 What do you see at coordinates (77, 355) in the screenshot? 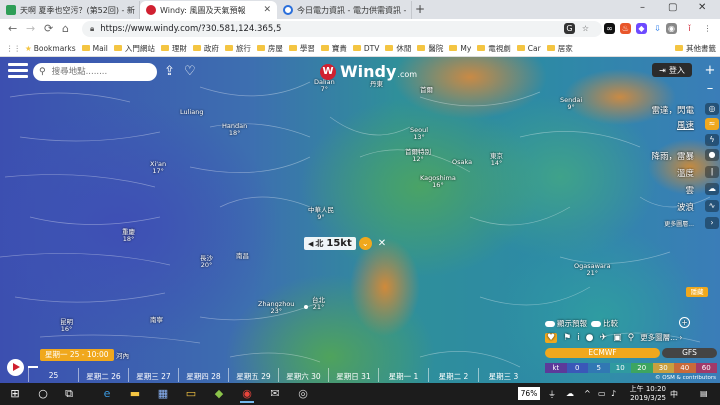
I see `time-badge: 星期一 25 - 10:00` at bounding box center [77, 355].